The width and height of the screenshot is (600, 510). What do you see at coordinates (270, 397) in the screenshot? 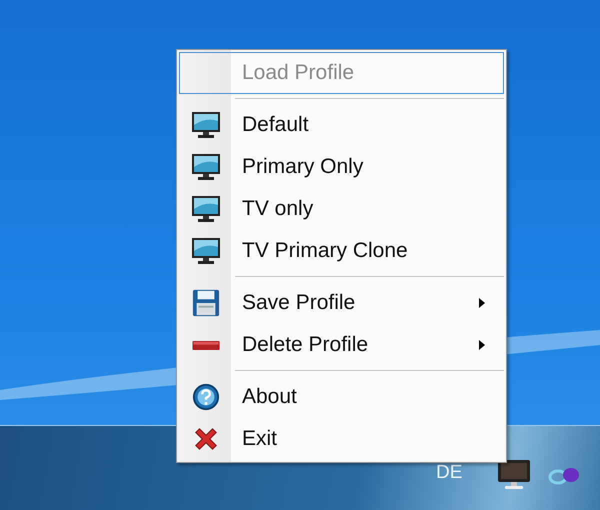
I see `menu-item-label: About` at bounding box center [270, 397].